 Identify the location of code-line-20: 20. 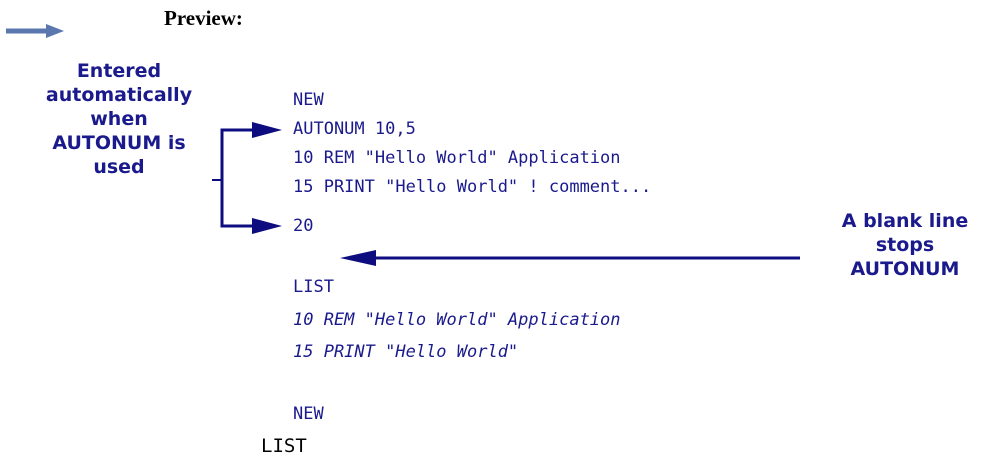
(303, 226).